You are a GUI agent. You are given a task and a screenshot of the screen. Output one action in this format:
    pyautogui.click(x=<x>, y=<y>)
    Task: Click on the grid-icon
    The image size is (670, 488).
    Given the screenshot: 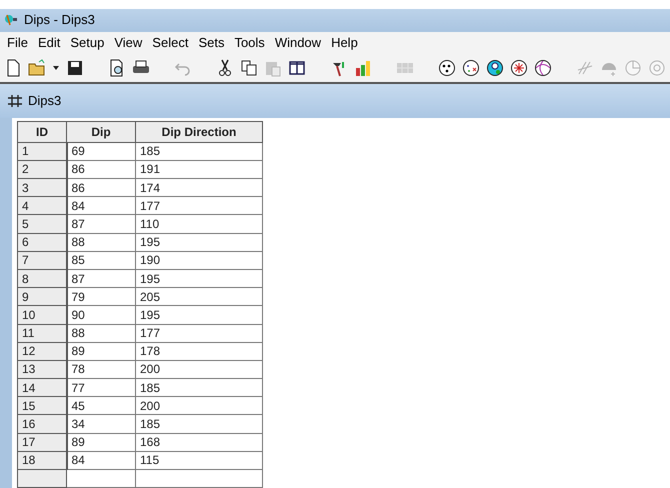 What is the action you would take?
    pyautogui.click(x=15, y=100)
    